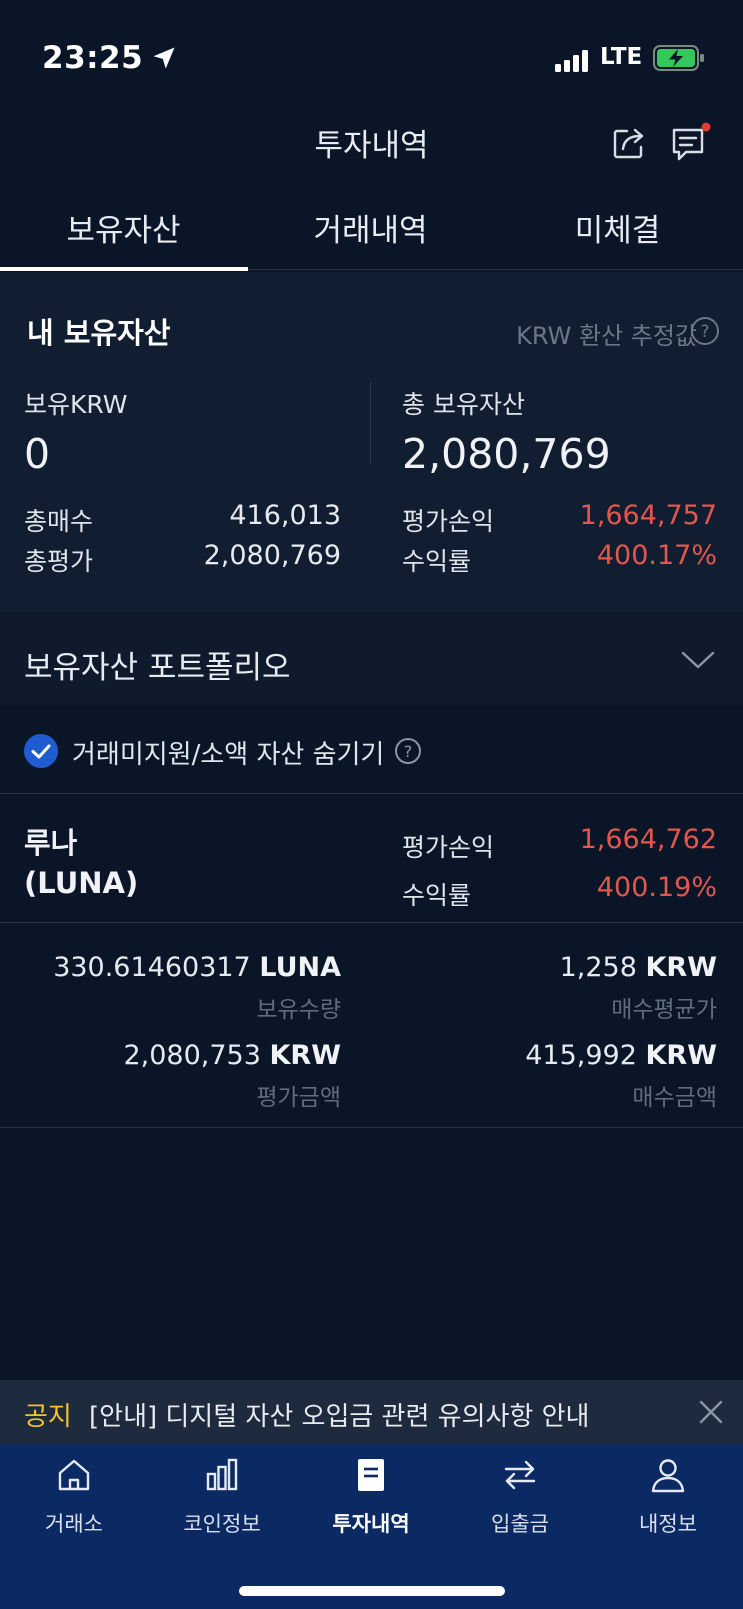 The image size is (743, 1609). I want to click on notice-tag: 공지, so click(48, 1417).